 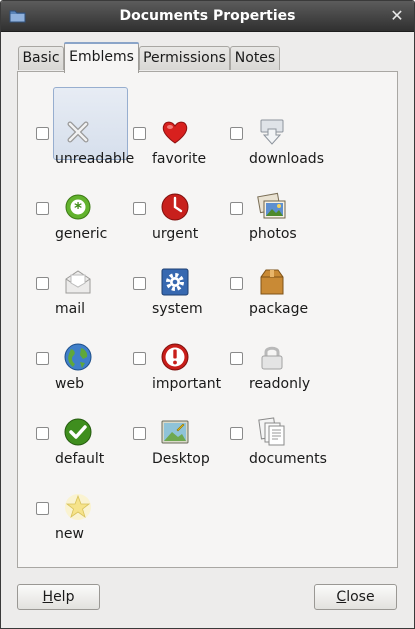 I want to click on close-button-label: lose, so click(x=360, y=597).